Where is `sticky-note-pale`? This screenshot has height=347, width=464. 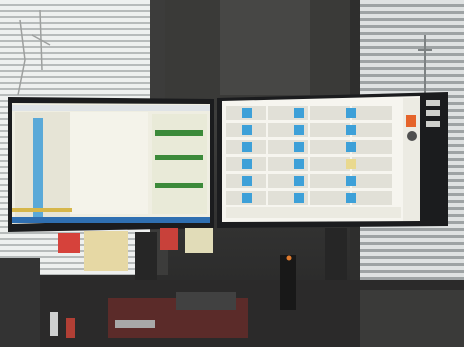 sticky-note-pale is located at coordinates (199, 240).